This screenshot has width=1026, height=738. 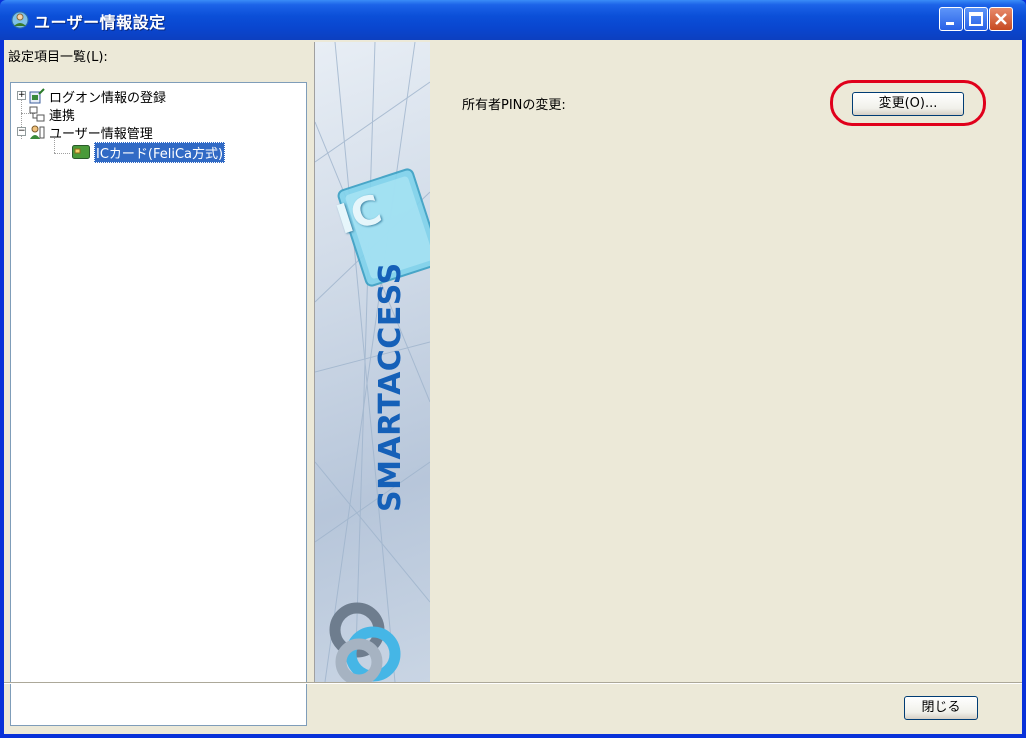 I want to click on tree-item-link: 連携, so click(x=156, y=114).